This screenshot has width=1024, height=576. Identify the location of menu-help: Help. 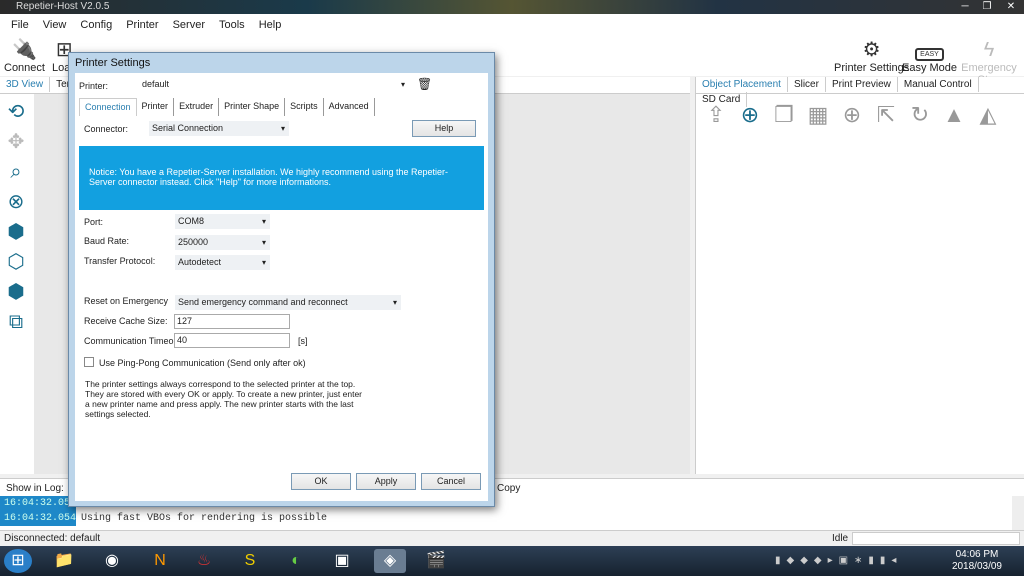
(270, 25).